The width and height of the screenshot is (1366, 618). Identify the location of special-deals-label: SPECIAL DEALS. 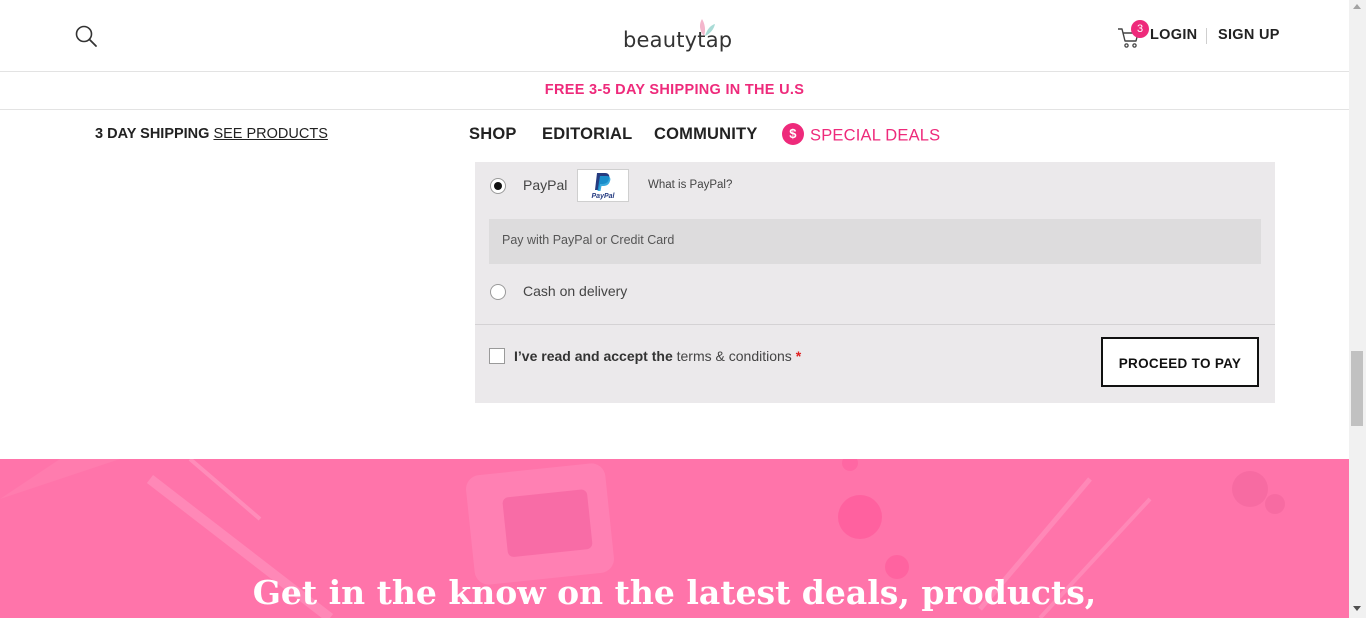
(875, 135).